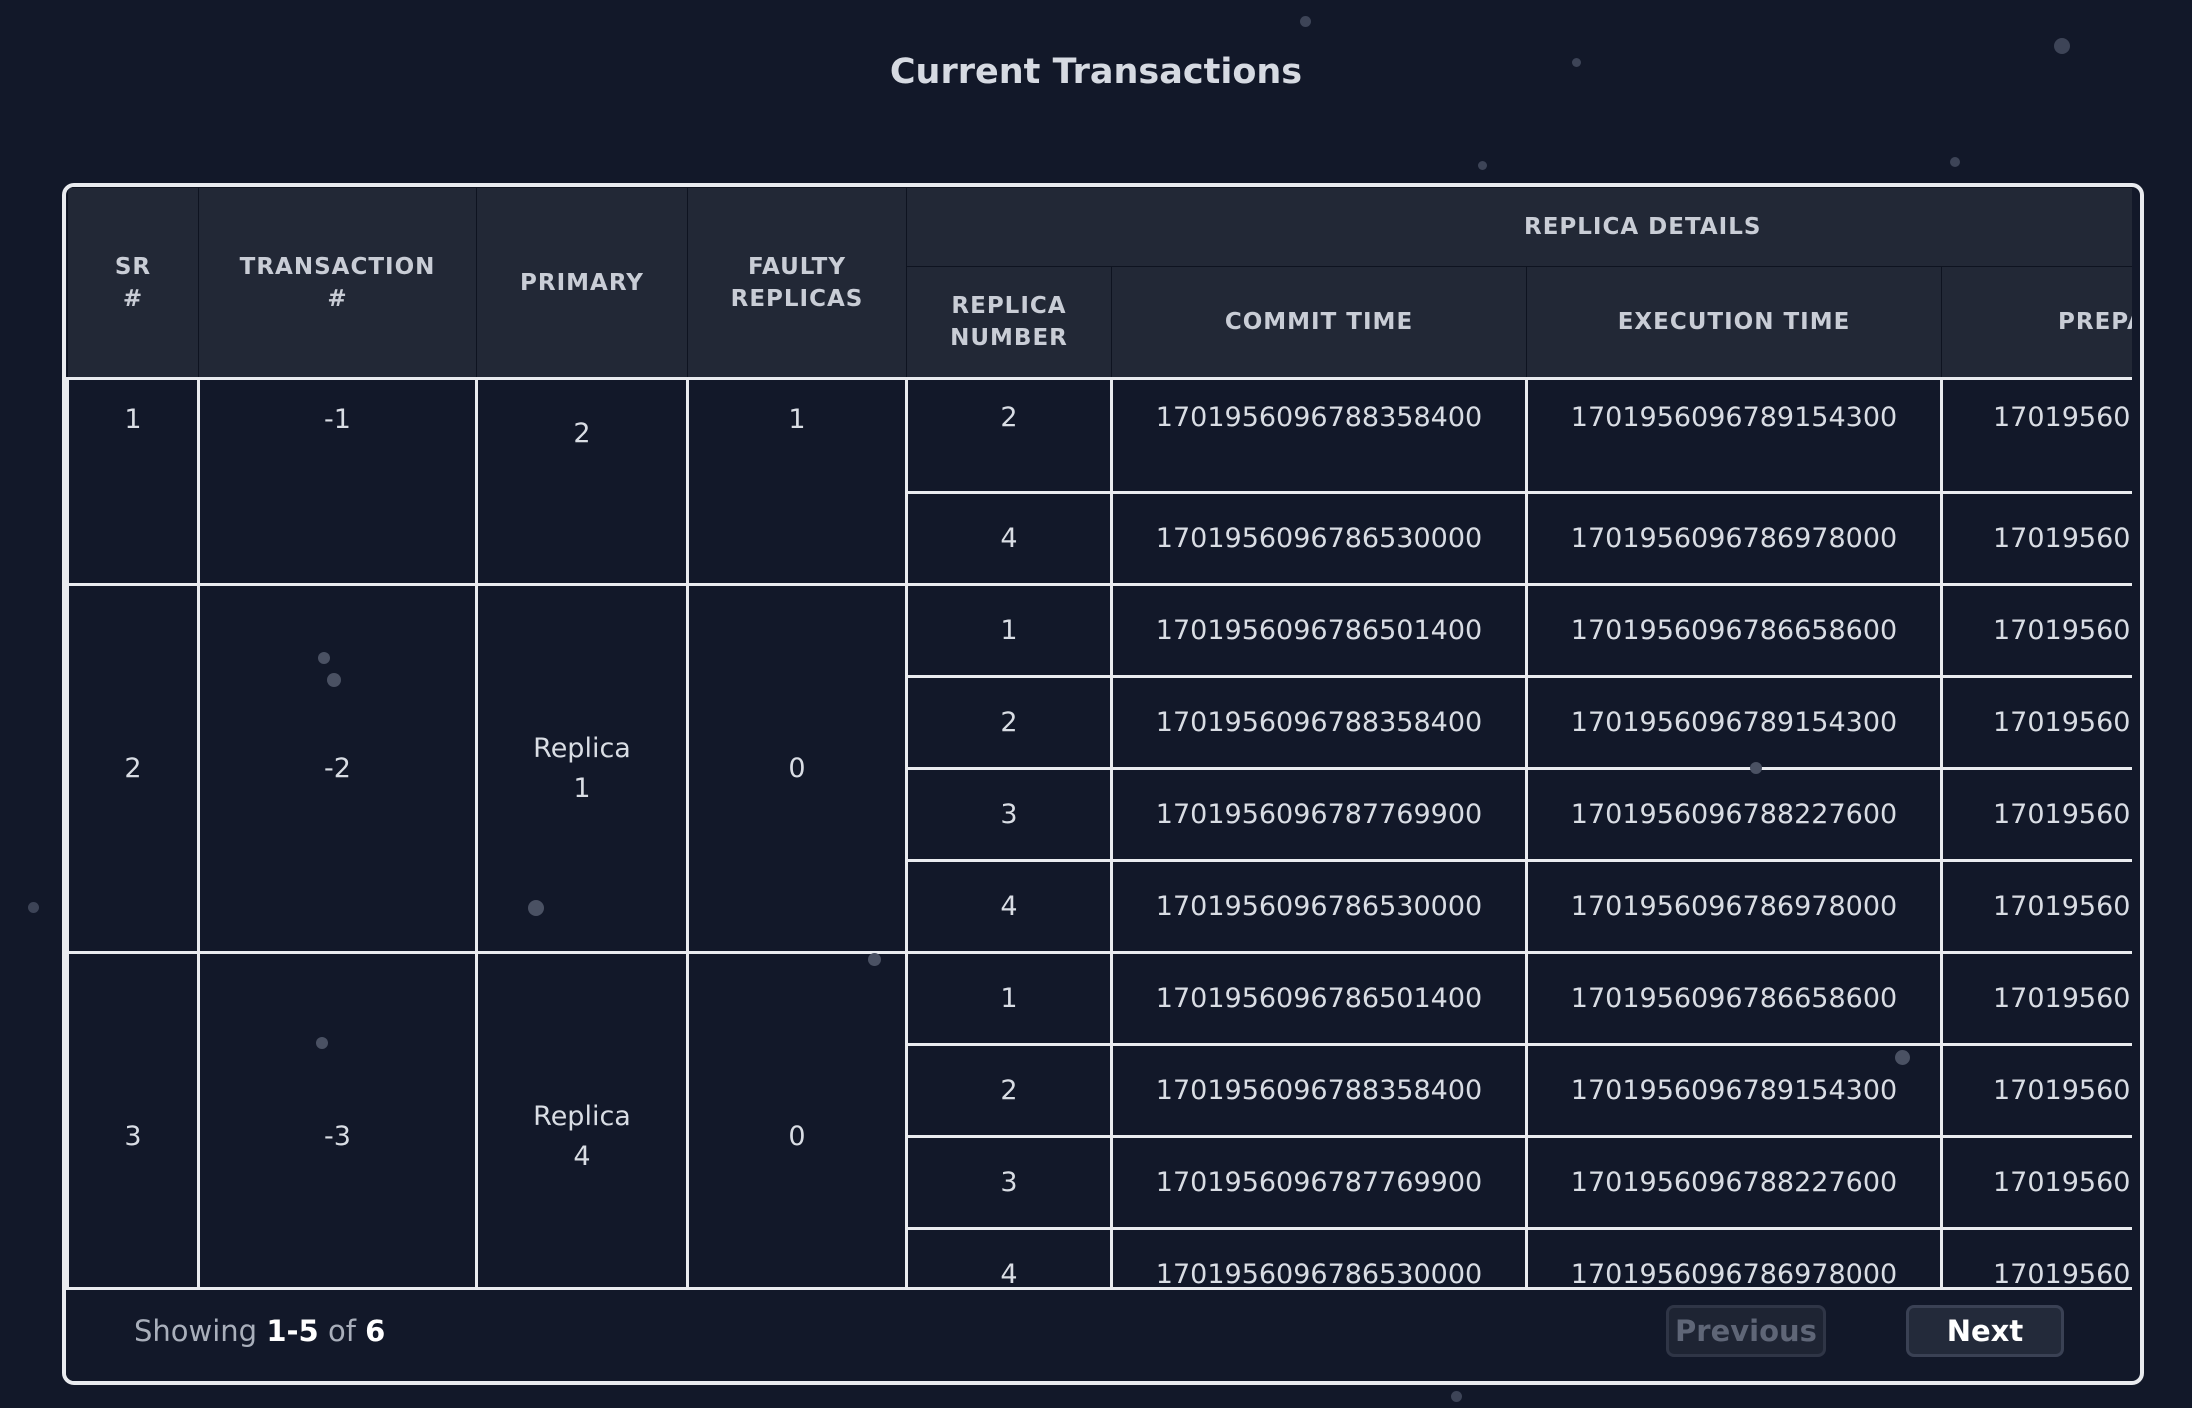 Image resolution: width=2192 pixels, height=1408 pixels. What do you see at coordinates (337, 481) in the screenshot?
I see `cell-transaction: -1` at bounding box center [337, 481].